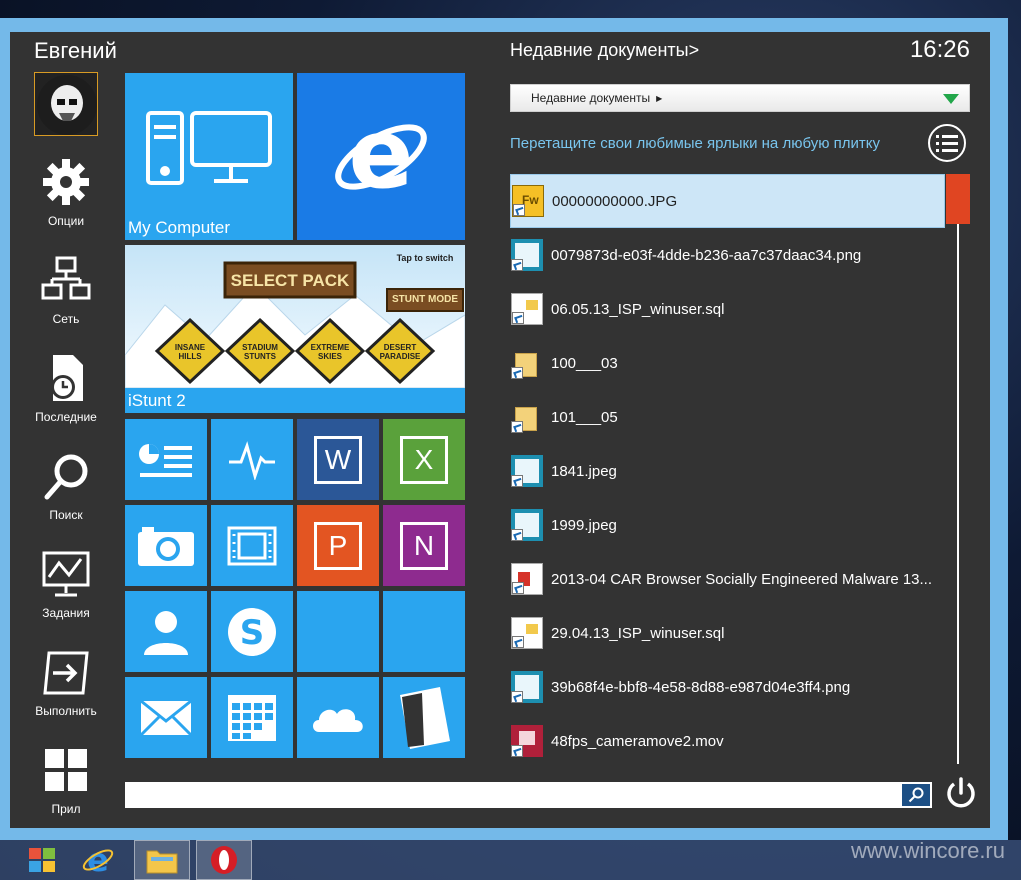 The width and height of the screenshot is (1021, 880). I want to click on search-button, so click(916, 795).